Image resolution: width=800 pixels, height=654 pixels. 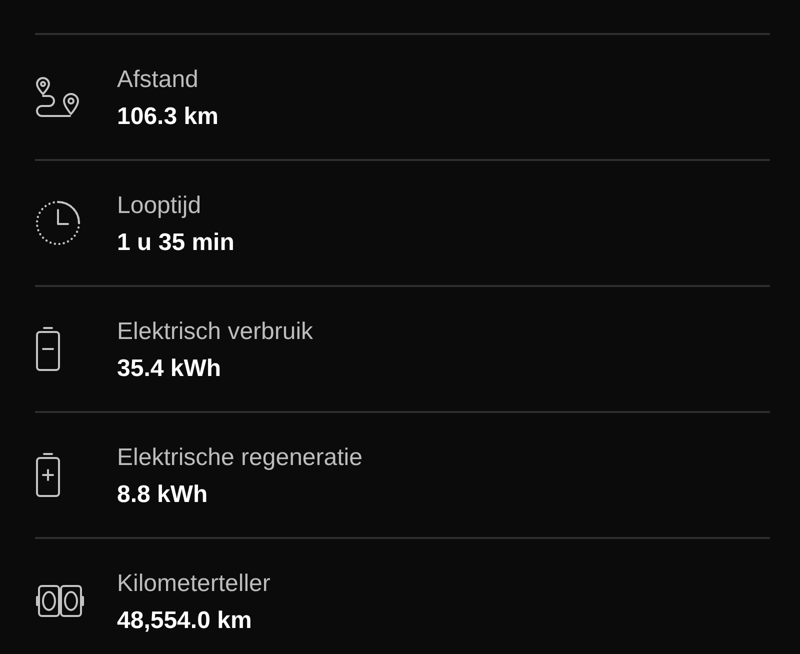 What do you see at coordinates (239, 458) in the screenshot?
I see `stat-label: Elektrische regeneratie` at bounding box center [239, 458].